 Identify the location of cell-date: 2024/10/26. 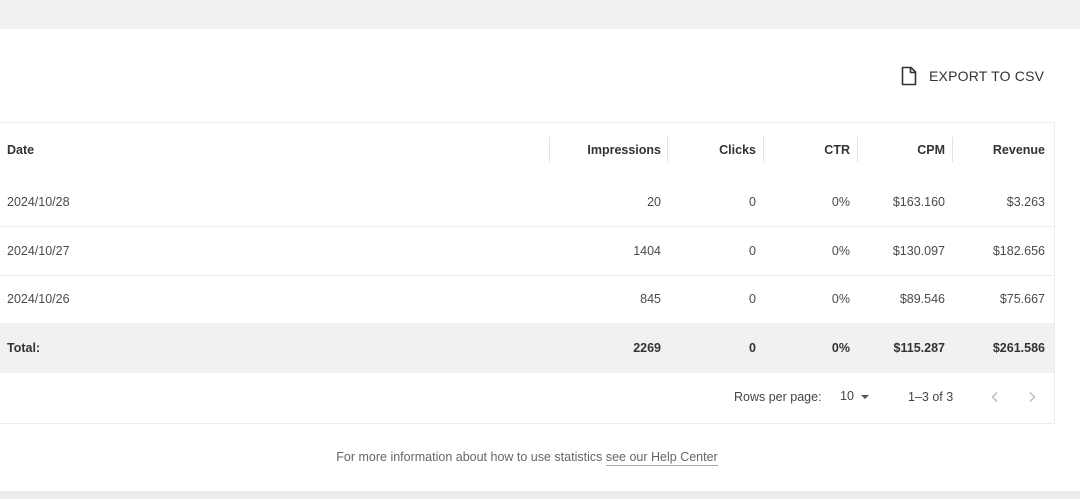
(38, 299).